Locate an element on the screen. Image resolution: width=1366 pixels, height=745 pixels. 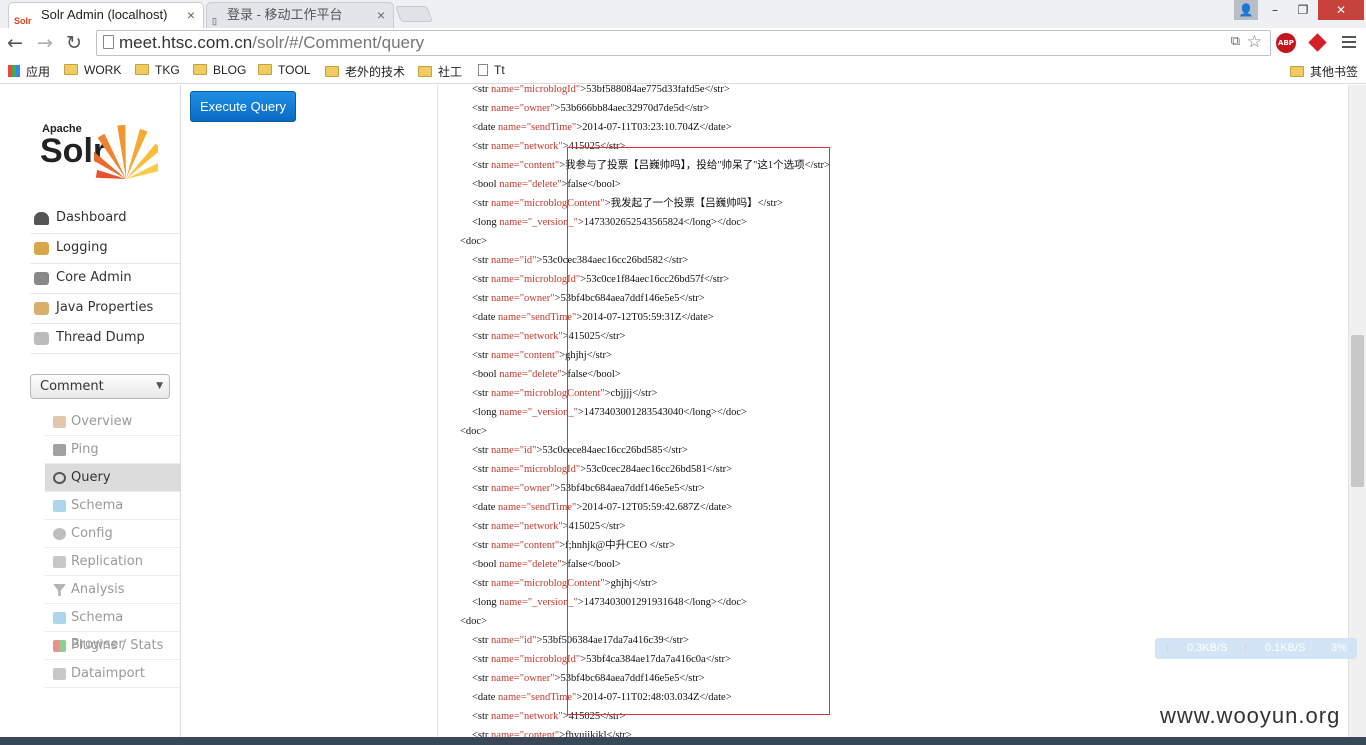
user-icon: 👤 is located at coordinates (1246, 10).